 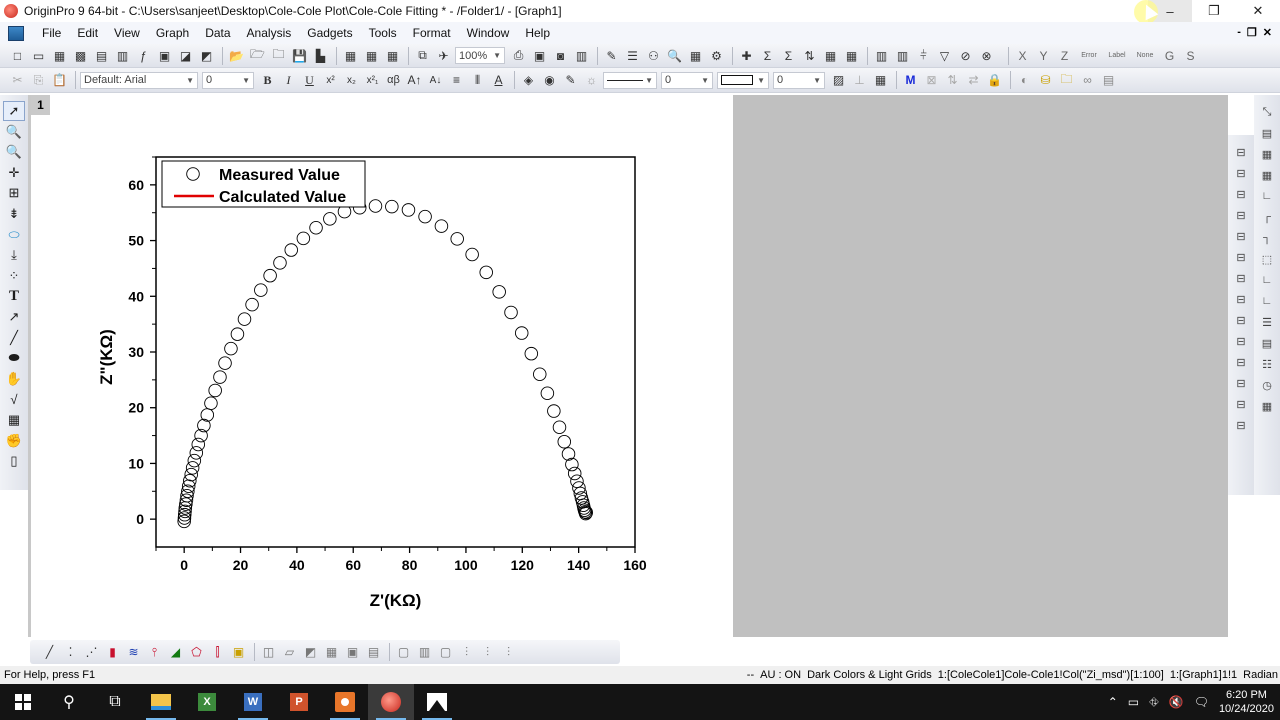 What do you see at coordinates (49, 652) in the screenshot?
I see `line-plot-icon: ╱` at bounding box center [49, 652].